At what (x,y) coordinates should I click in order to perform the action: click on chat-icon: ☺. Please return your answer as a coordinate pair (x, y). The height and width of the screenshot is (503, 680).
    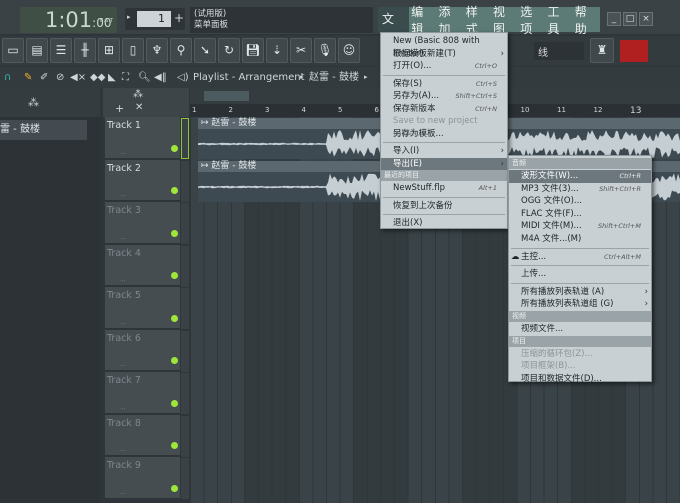
    Looking at the image, I should click on (349, 50).